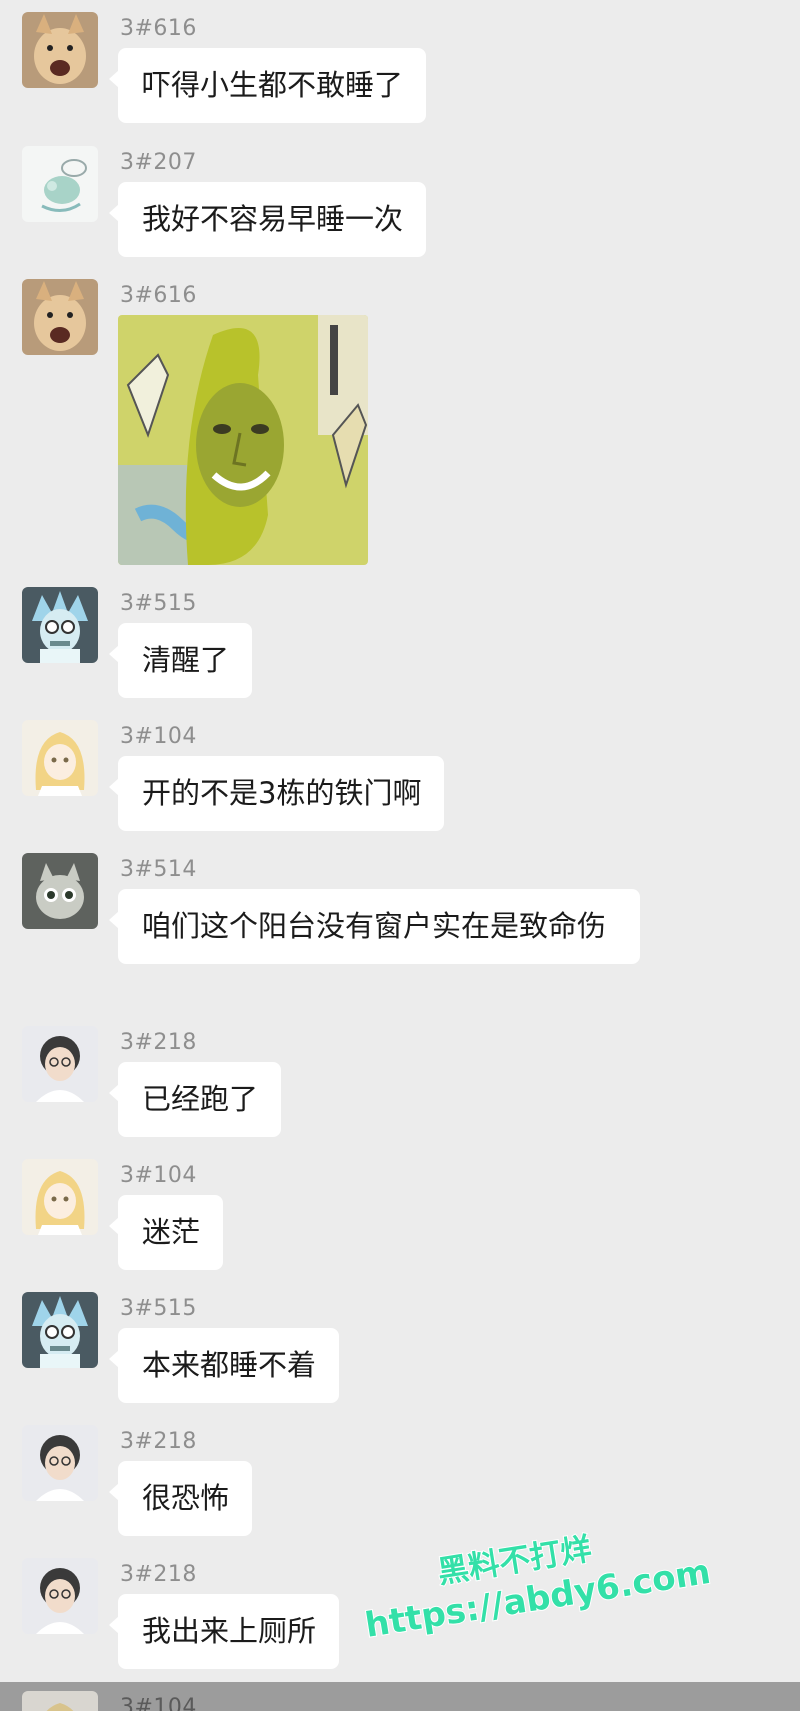 This screenshot has width=800, height=1711. I want to click on message-bubble: 清醒了, so click(180, 660).